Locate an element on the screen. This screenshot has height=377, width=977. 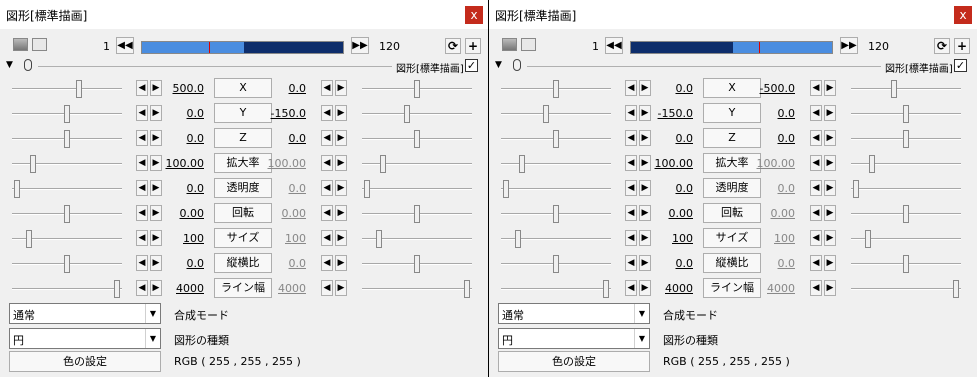
start-value: 500.0 is located at coordinates (183, 88).